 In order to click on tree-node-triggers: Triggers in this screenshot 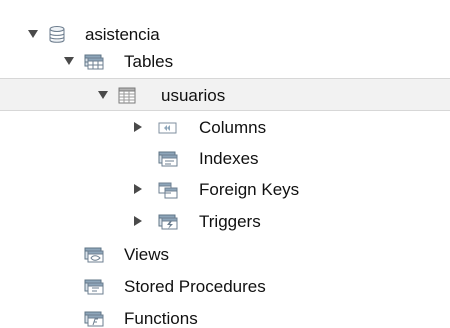, I will do `click(225, 221)`.